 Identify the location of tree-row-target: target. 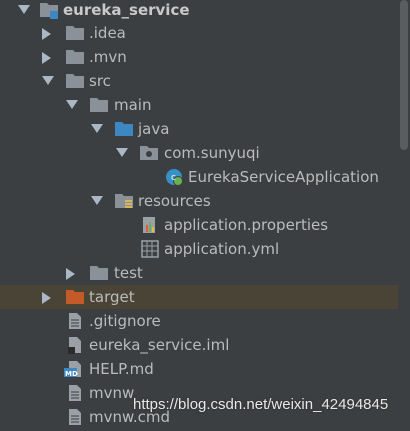
(199, 297).